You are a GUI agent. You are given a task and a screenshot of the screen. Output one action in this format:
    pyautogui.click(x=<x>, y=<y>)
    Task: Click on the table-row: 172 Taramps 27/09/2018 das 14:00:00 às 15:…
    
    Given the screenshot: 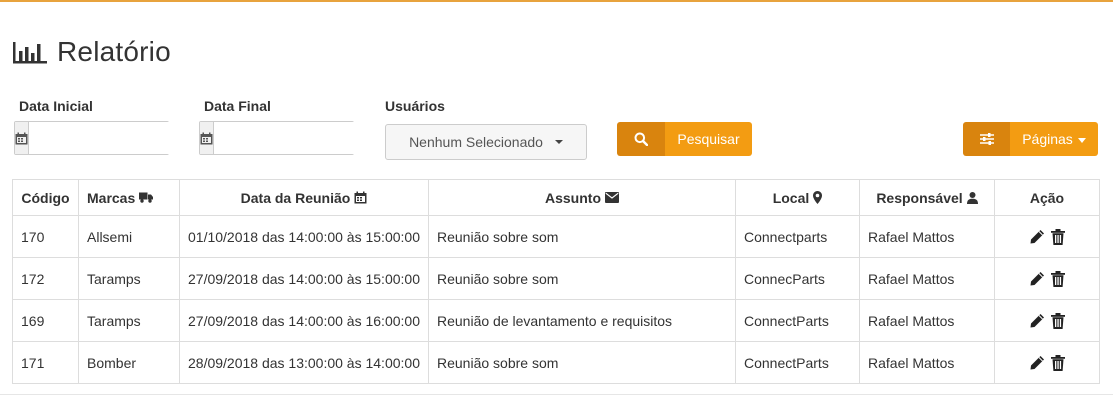 What is the action you would take?
    pyautogui.click(x=556, y=278)
    